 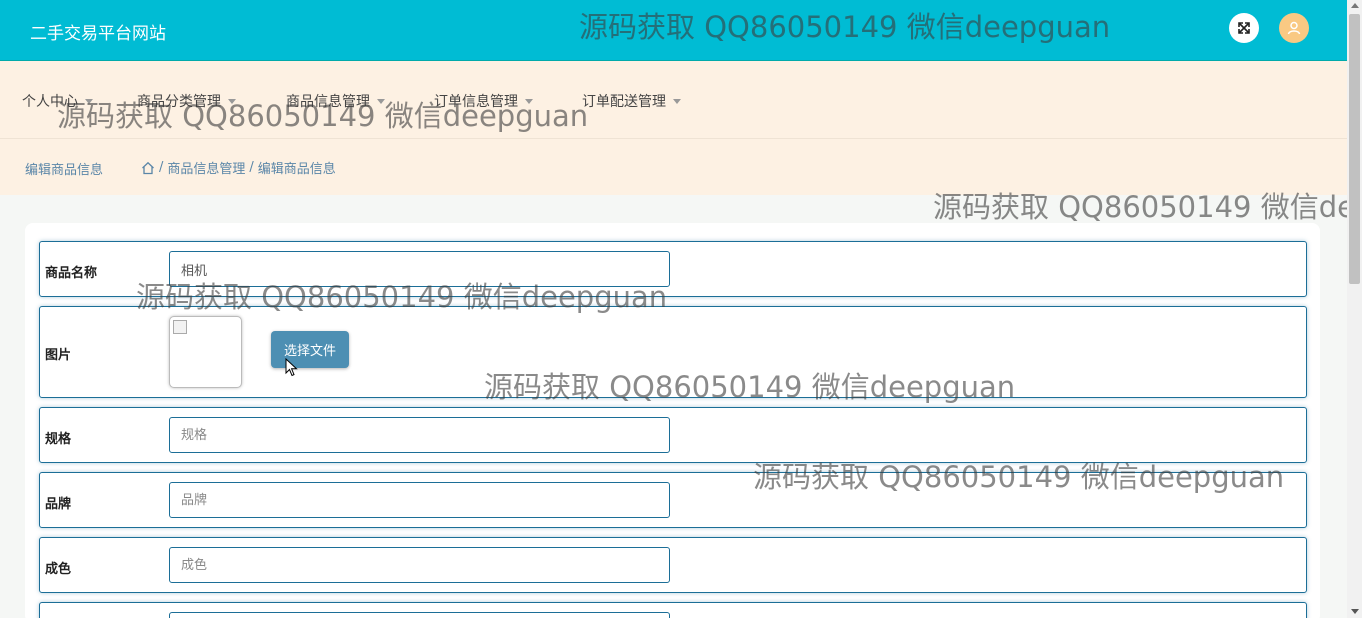 I want to click on user-icon, so click(x=1294, y=28).